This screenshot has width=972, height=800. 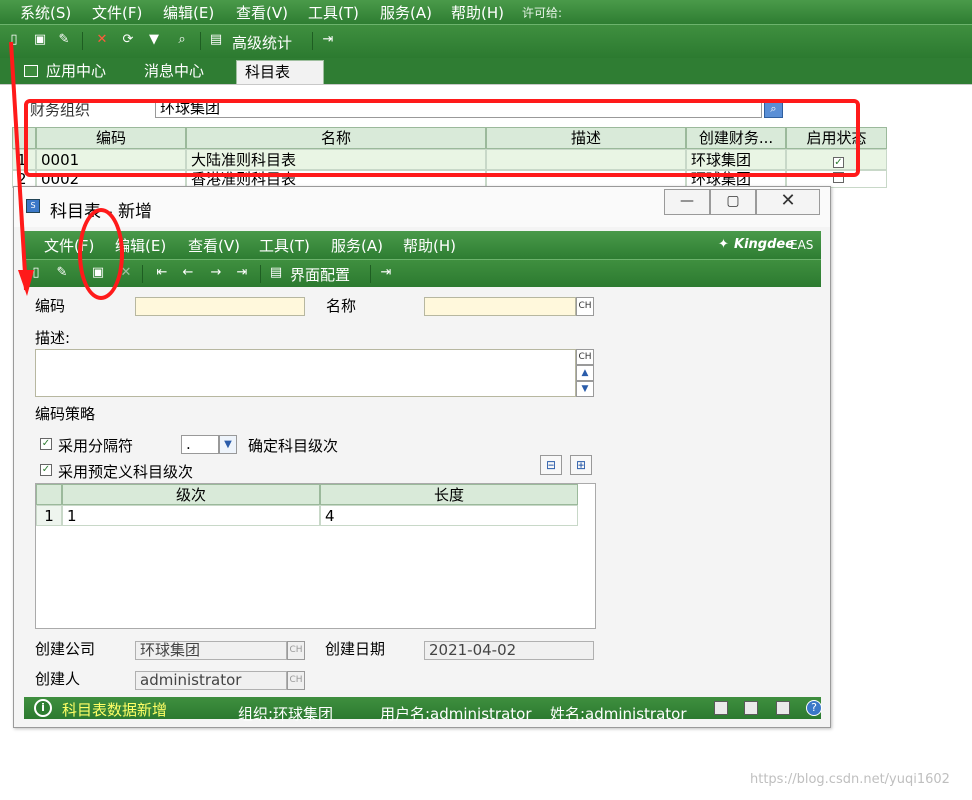 I want to click on annotation-arrow, so click(x=21, y=168).